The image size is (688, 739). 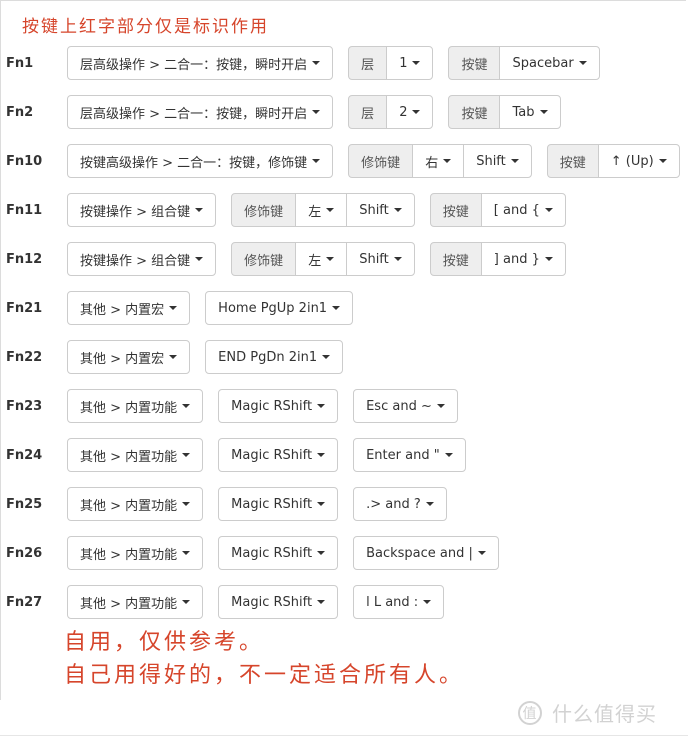 I want to click on watermark: 值 什么值得买, so click(x=587, y=712).